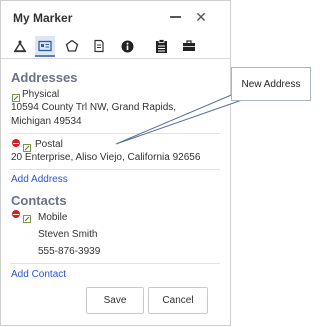  I want to click on callout-text: New Address, so click(271, 84).